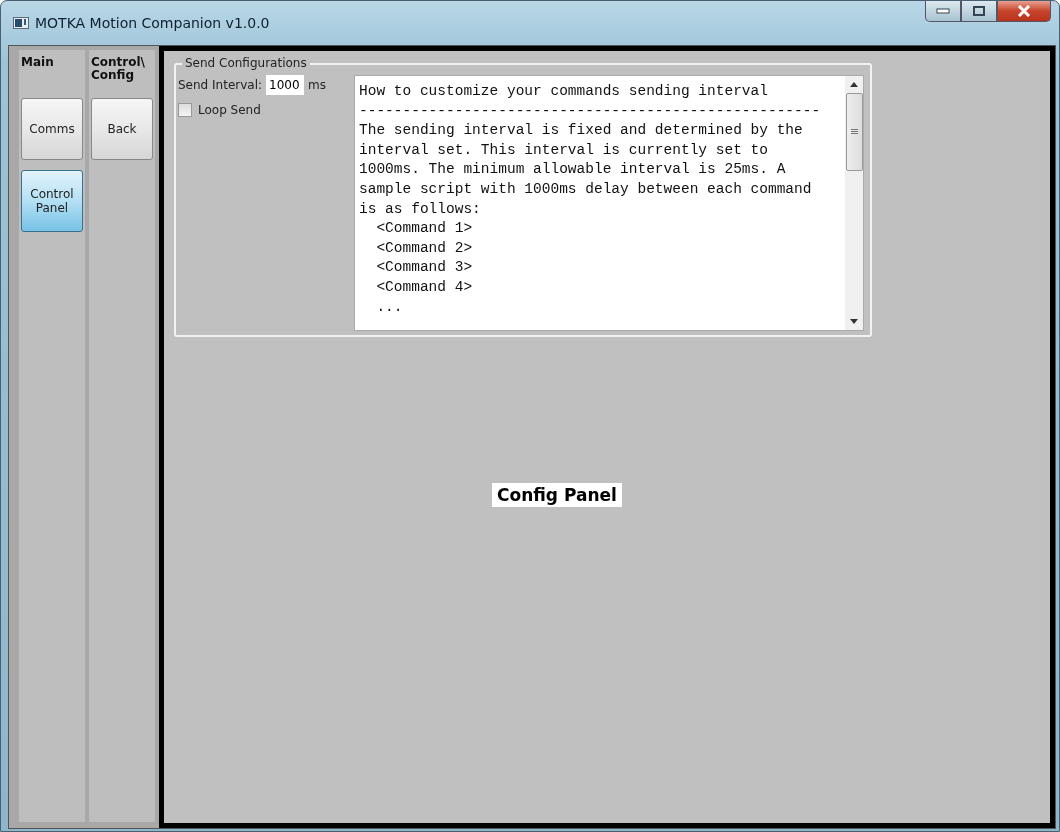 The image size is (1060, 832). What do you see at coordinates (581, 131) in the screenshot?
I see `text-line: The sending interval is fixed and determined by the` at bounding box center [581, 131].